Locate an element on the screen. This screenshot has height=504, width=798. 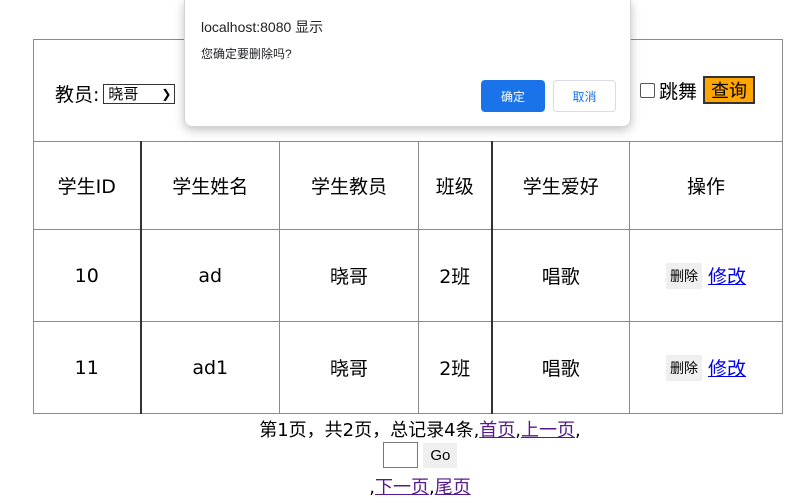
dialog-title: localhost:8080 显示 is located at coordinates (262, 27).